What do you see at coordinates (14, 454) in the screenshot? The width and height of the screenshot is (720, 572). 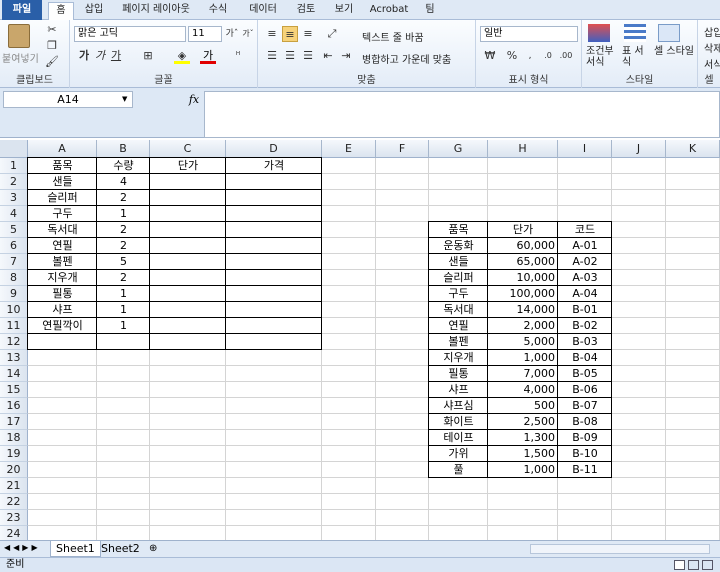 I see `row-header: 19` at bounding box center [14, 454].